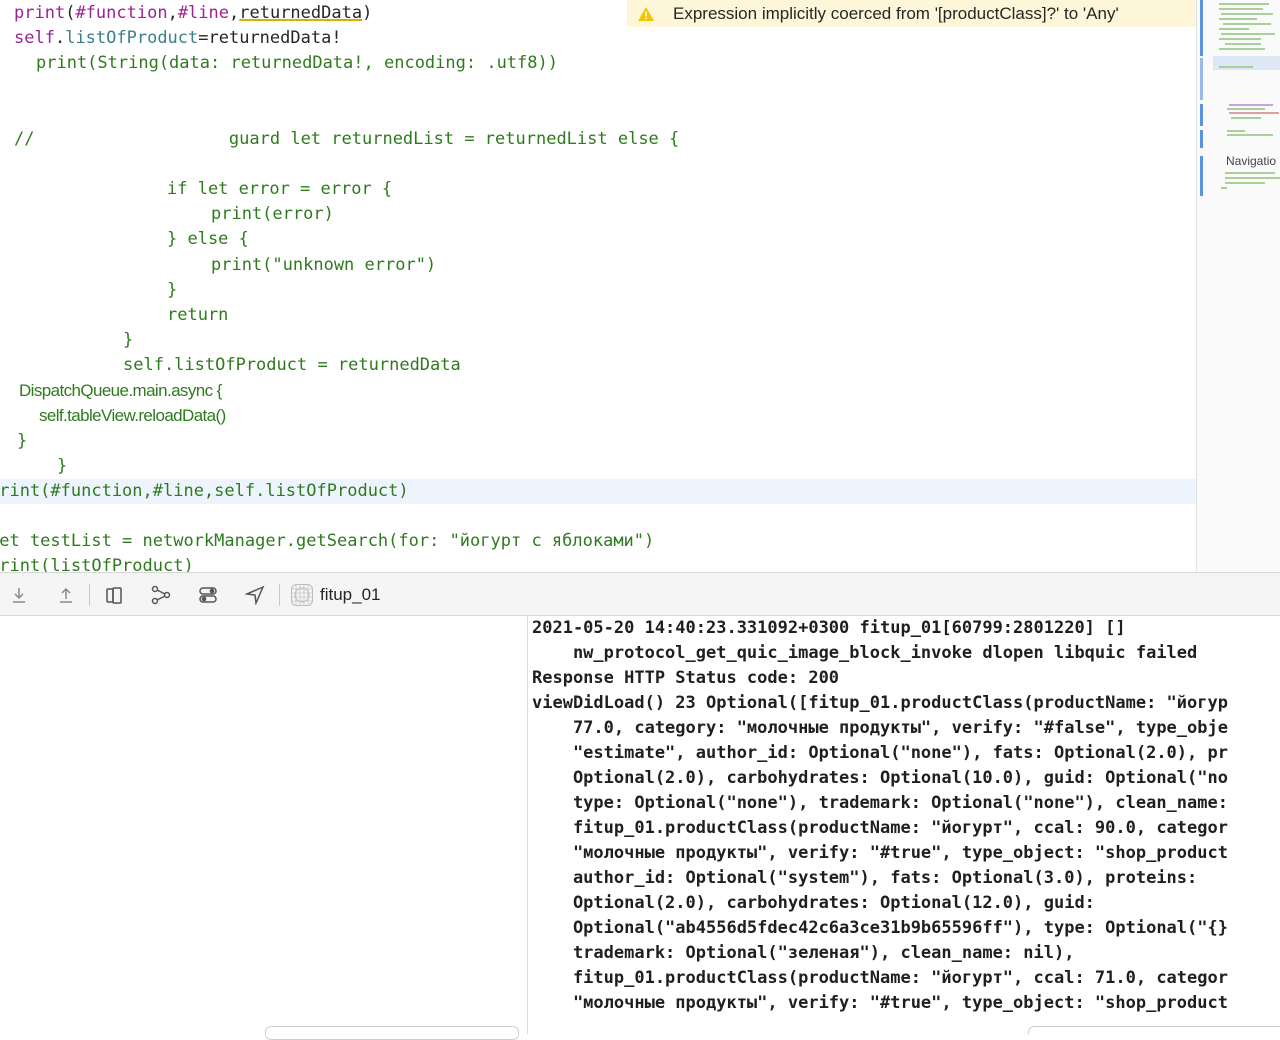  I want to click on code-line-6: print(error), so click(272, 214).